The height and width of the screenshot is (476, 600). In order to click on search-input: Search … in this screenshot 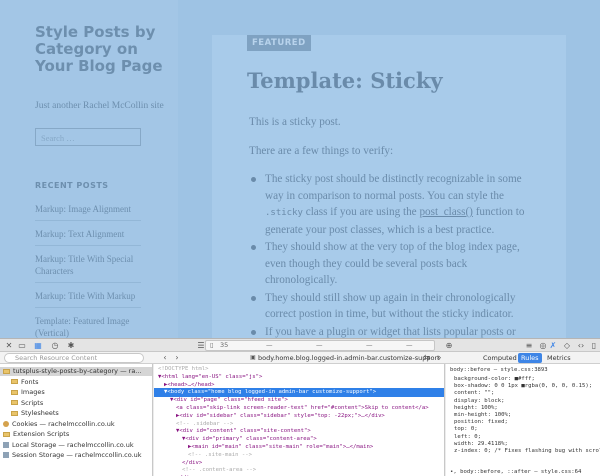, I will do `click(88, 137)`.